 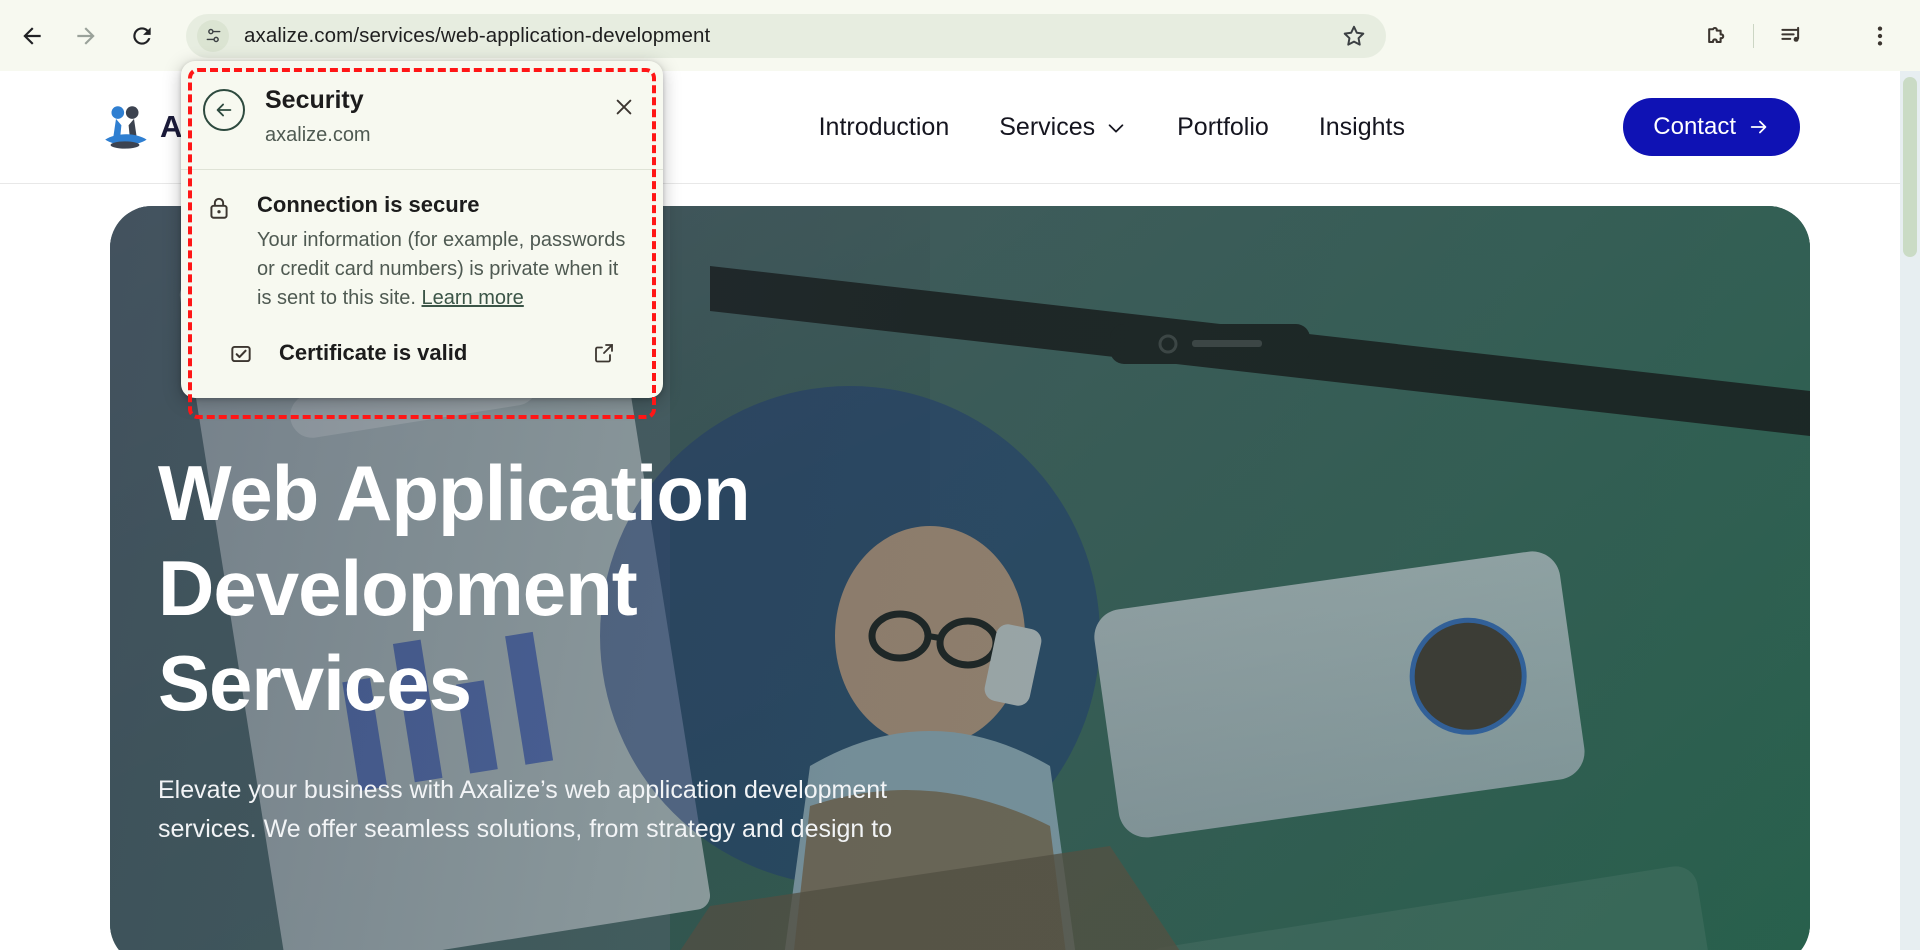 I want to click on nav-item-services: Services, so click(x=1063, y=127).